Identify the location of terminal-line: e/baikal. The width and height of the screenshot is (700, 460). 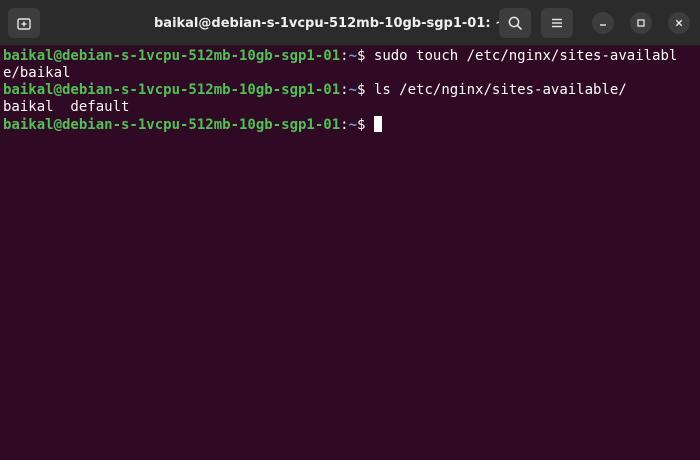
(350, 73).